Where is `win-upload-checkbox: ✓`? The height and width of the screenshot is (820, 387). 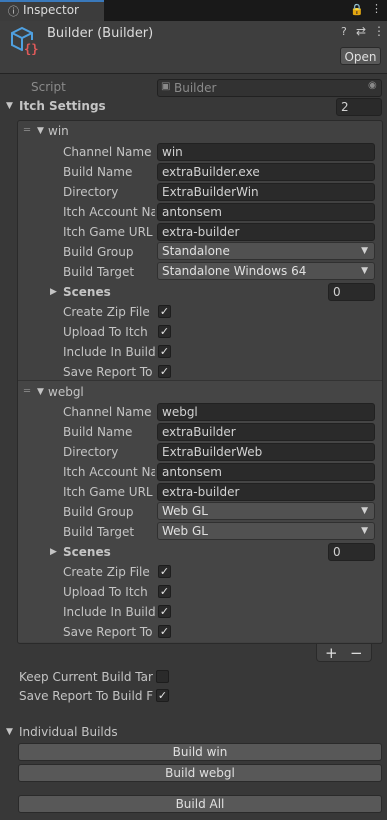
win-upload-checkbox: ✓ is located at coordinates (164, 331).